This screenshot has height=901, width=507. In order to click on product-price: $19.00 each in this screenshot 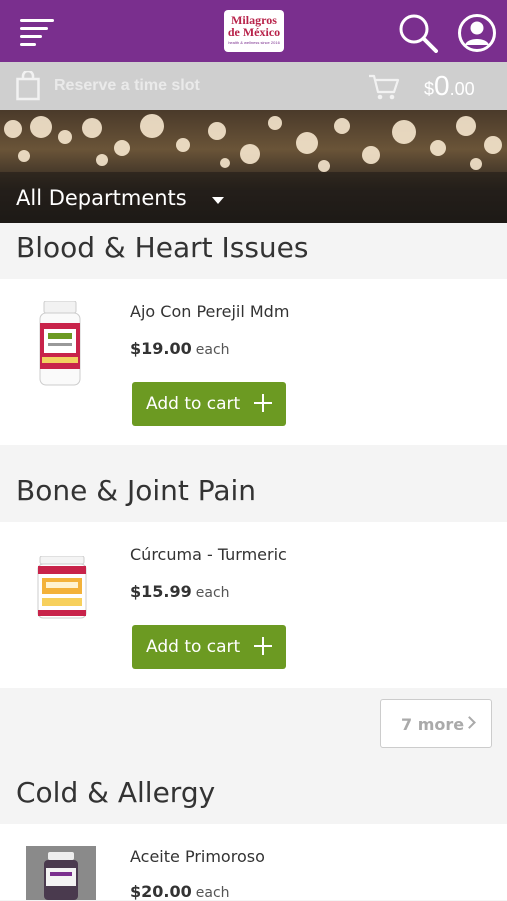, I will do `click(180, 348)`.